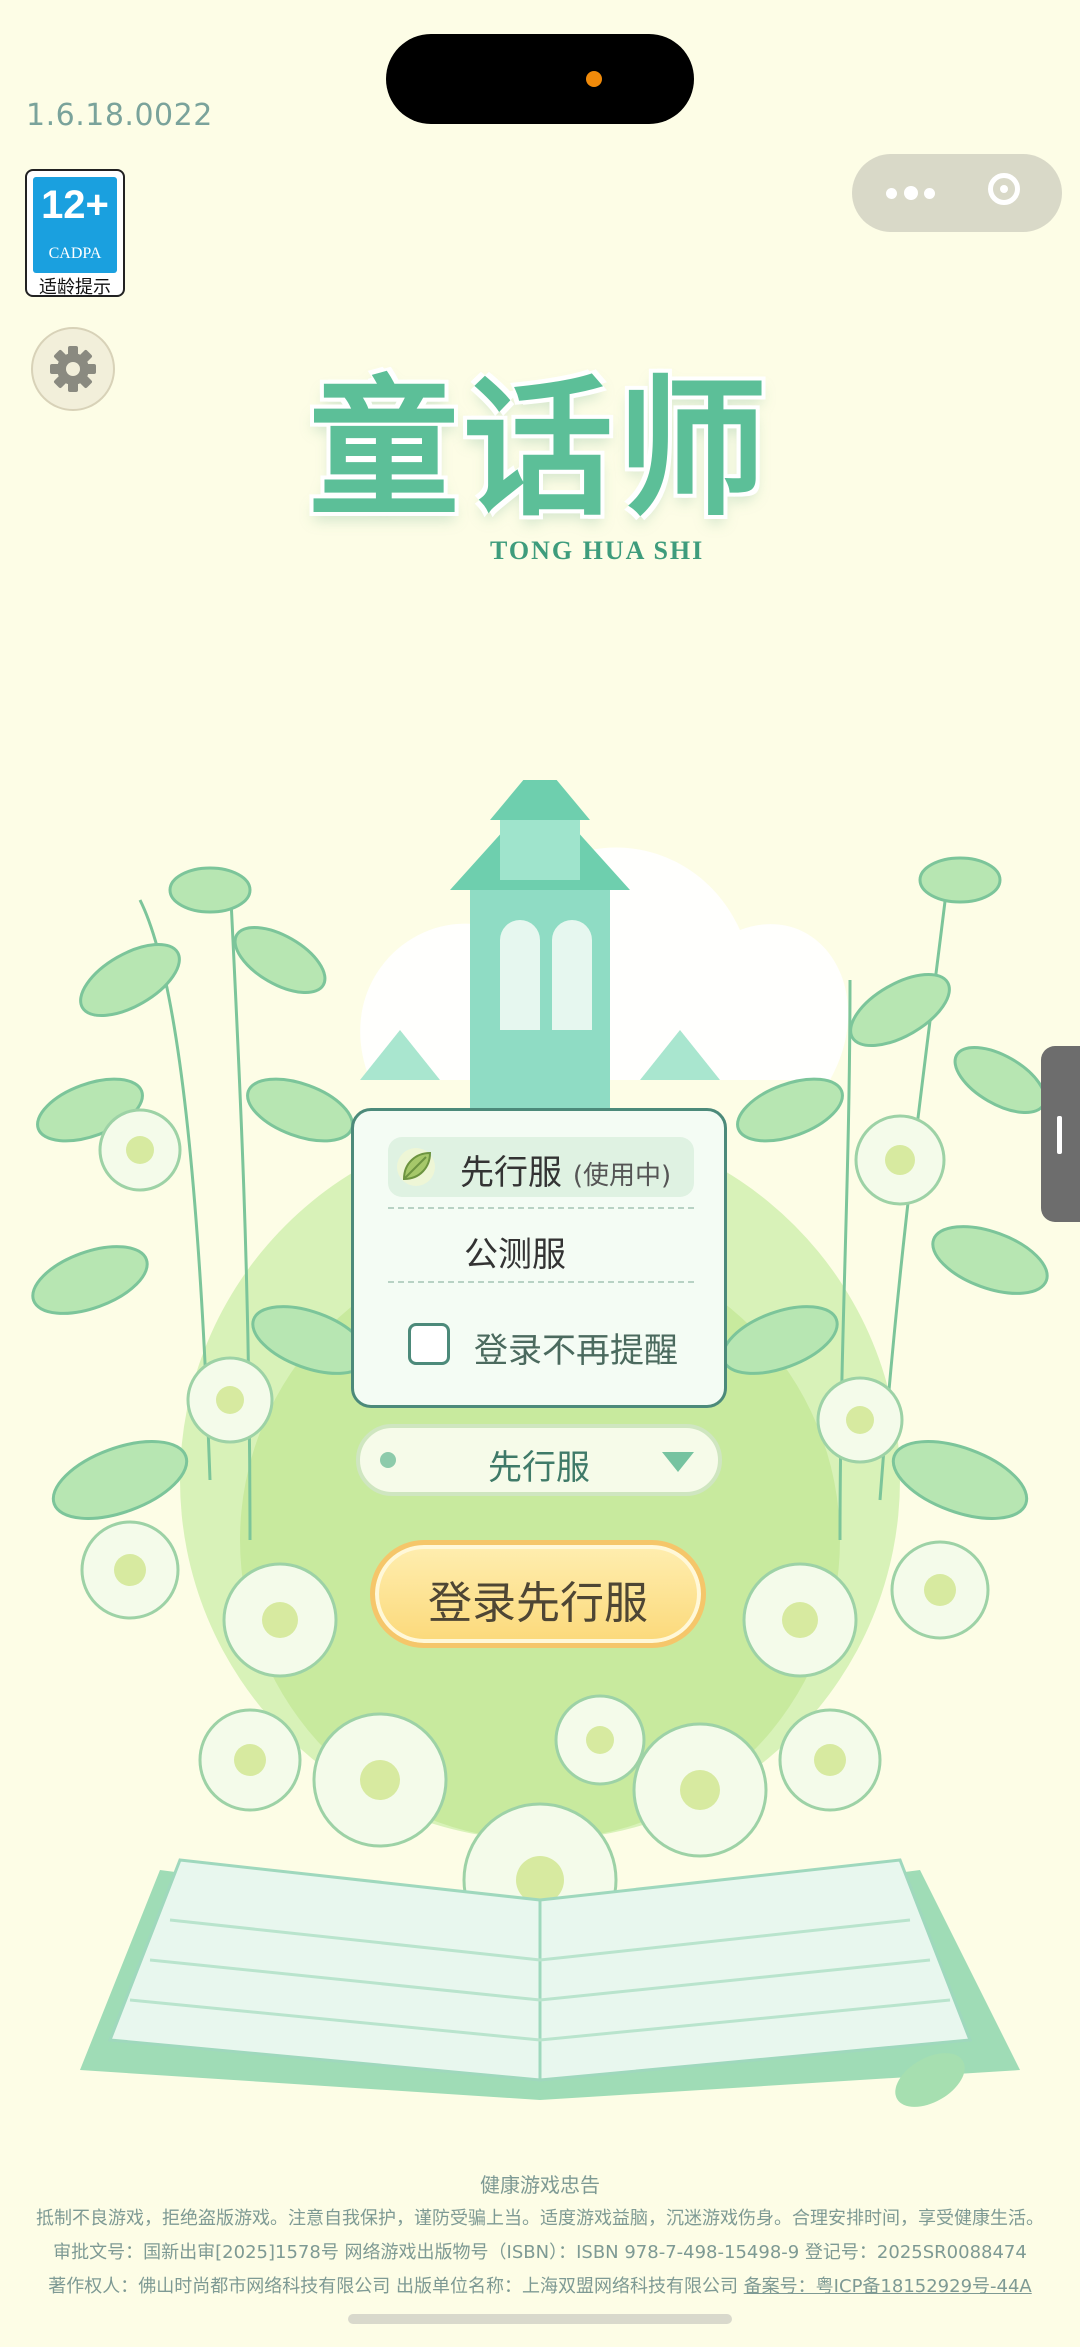 This screenshot has width=1080, height=2347. Describe the element at coordinates (429, 1344) in the screenshot. I see `remember-checkbox` at that location.